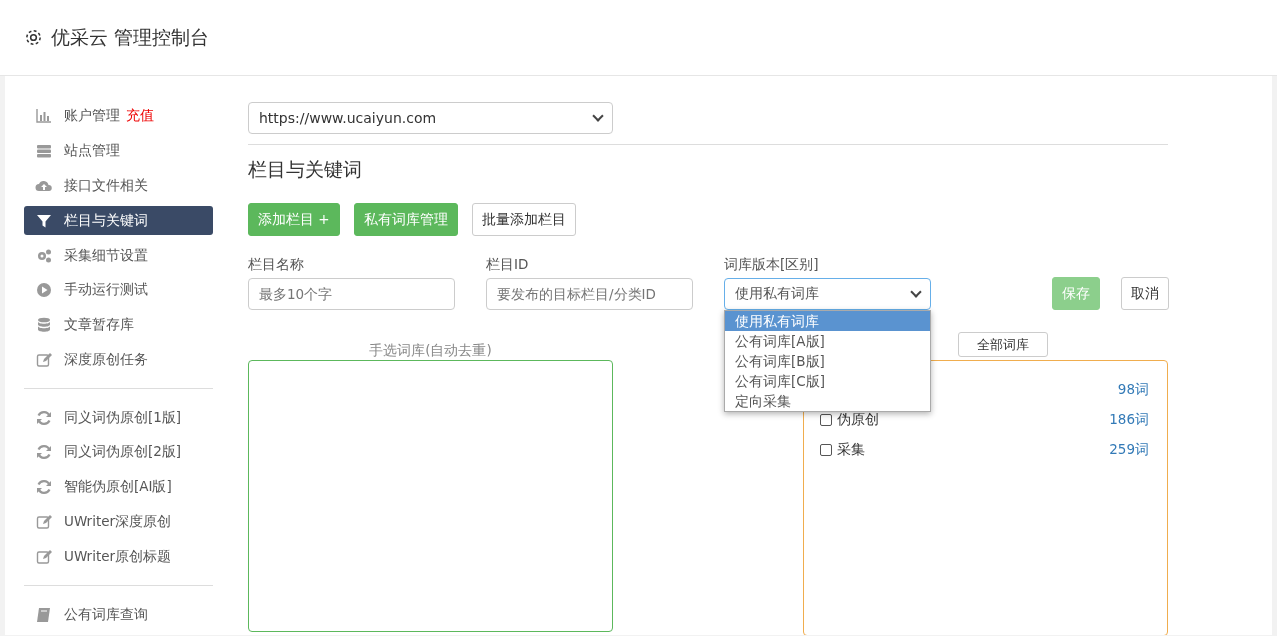  Describe the element at coordinates (851, 450) in the screenshot. I see `library-name: 采集` at that location.